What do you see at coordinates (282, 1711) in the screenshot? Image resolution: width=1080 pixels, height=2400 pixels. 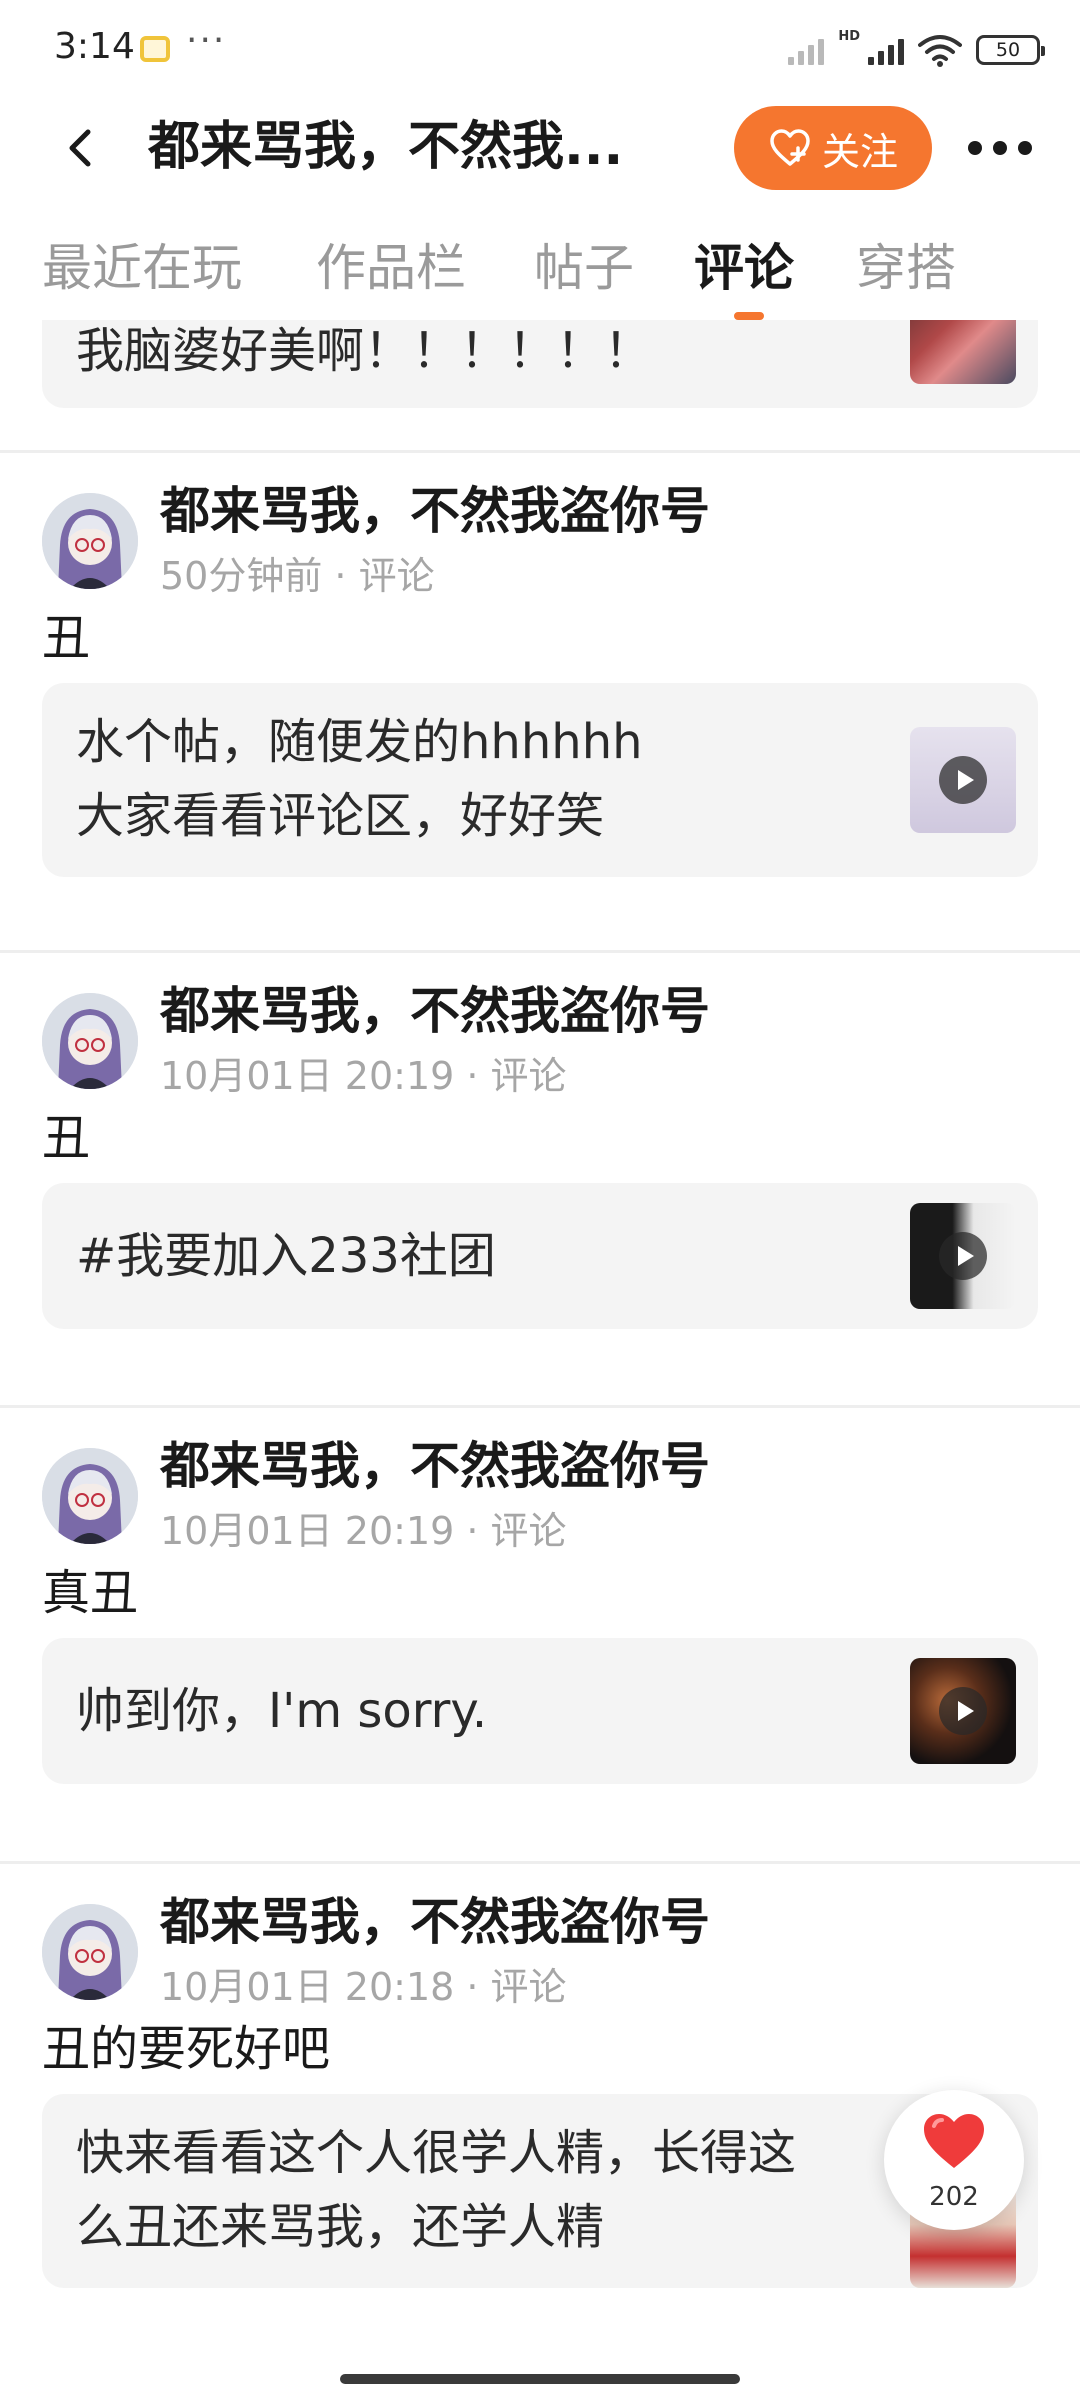 I see `card-text-line: 帅到你，I'm sorry.` at bounding box center [282, 1711].